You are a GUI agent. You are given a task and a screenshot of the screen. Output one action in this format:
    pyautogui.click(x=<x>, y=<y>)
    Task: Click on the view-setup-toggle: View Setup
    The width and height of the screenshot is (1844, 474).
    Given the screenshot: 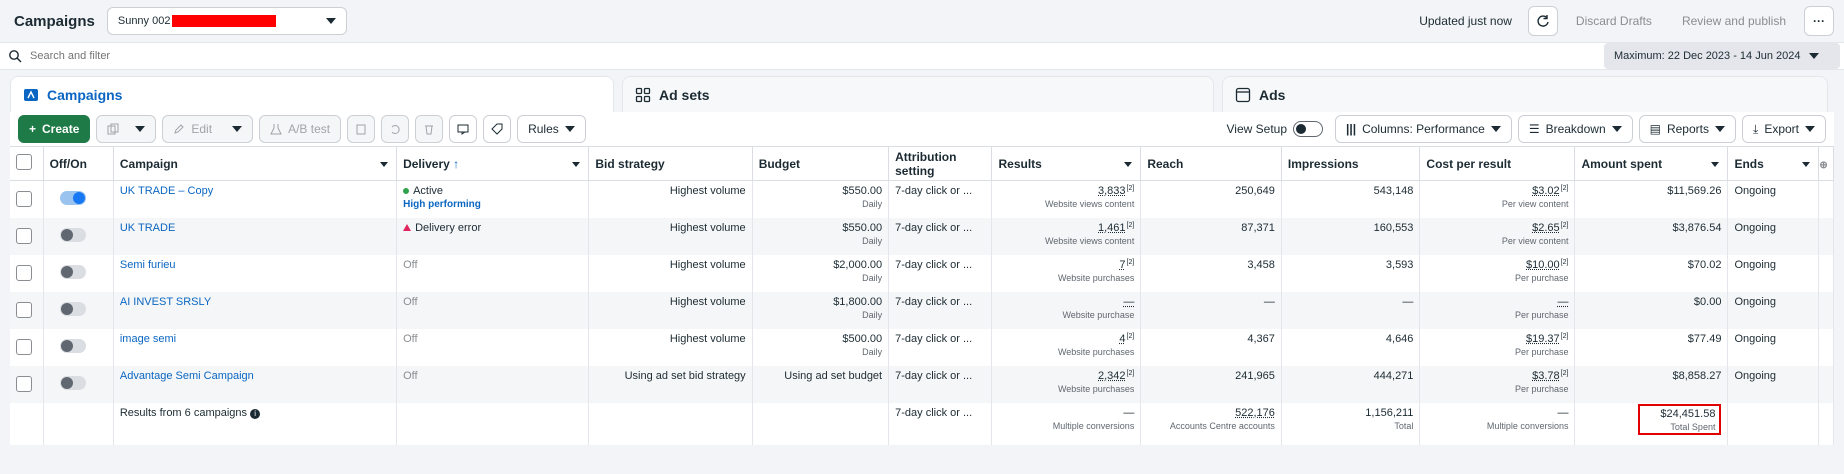 What is the action you would take?
    pyautogui.click(x=1275, y=129)
    